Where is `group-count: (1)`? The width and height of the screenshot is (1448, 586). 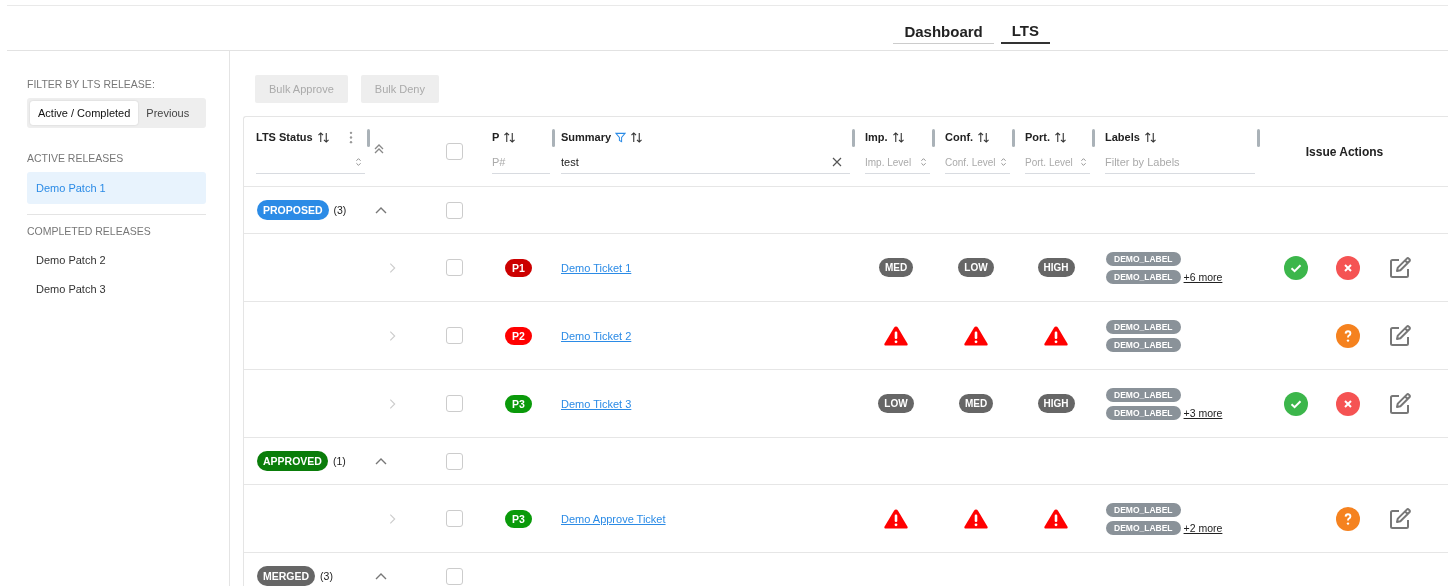
group-count: (1) is located at coordinates (339, 461).